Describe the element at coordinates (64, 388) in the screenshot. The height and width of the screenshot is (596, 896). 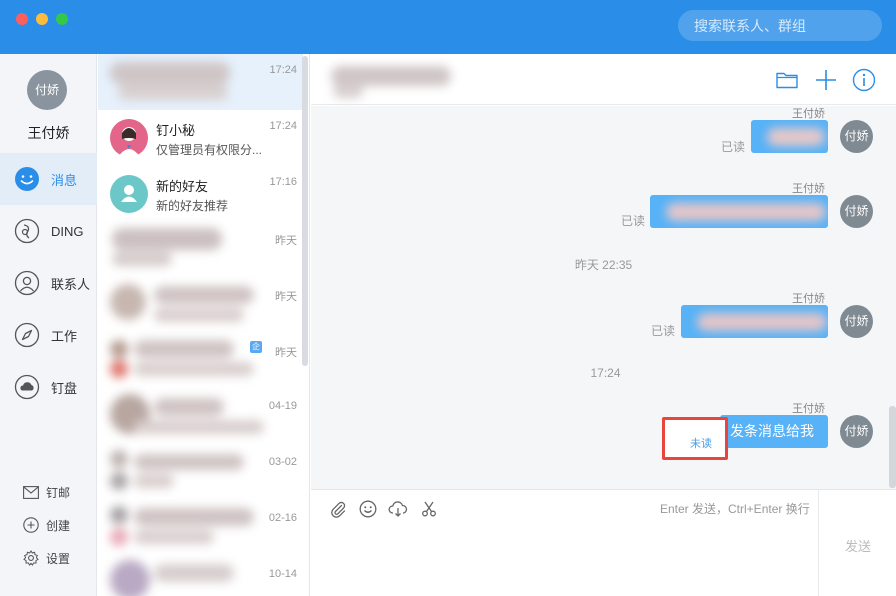
I see `nav-label: 钉盘` at that location.